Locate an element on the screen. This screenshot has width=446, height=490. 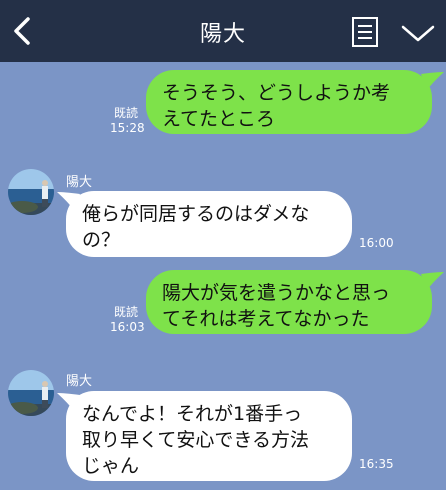
chat-header: 陽大 is located at coordinates (223, 31).